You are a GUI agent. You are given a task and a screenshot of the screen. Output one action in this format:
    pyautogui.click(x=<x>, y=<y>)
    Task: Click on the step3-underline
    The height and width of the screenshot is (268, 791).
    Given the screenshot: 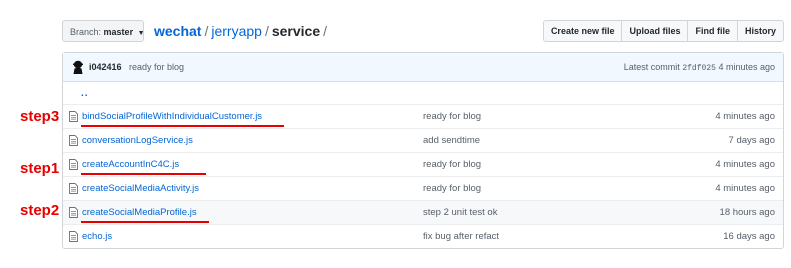 What is the action you would take?
    pyautogui.click(x=182, y=126)
    